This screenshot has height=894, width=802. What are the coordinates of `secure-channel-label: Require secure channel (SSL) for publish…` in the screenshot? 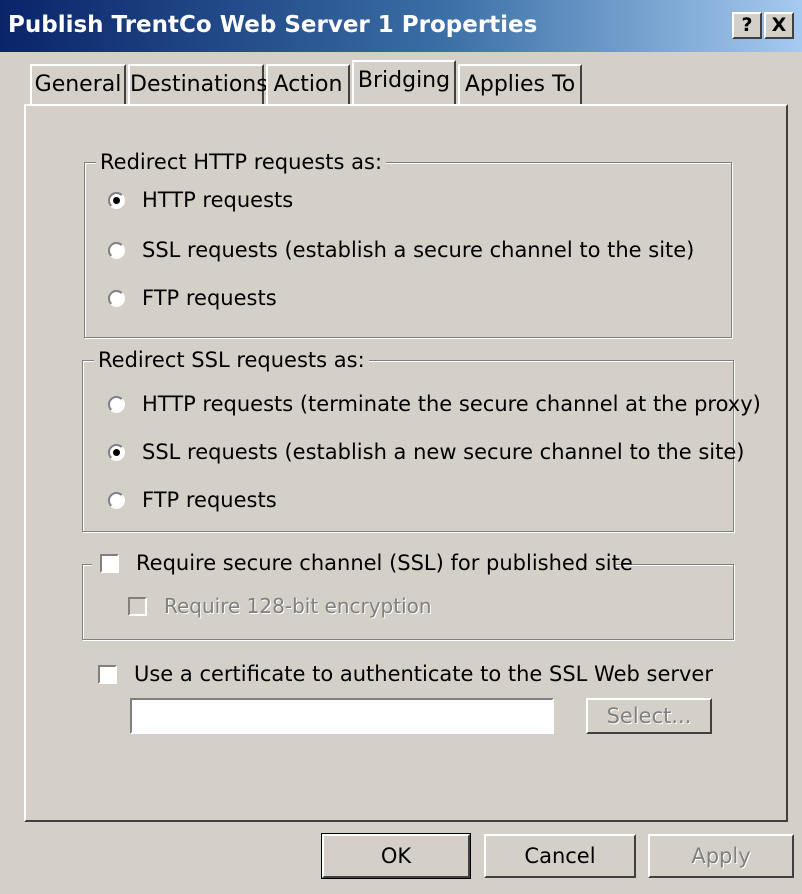 It's located at (384, 563).